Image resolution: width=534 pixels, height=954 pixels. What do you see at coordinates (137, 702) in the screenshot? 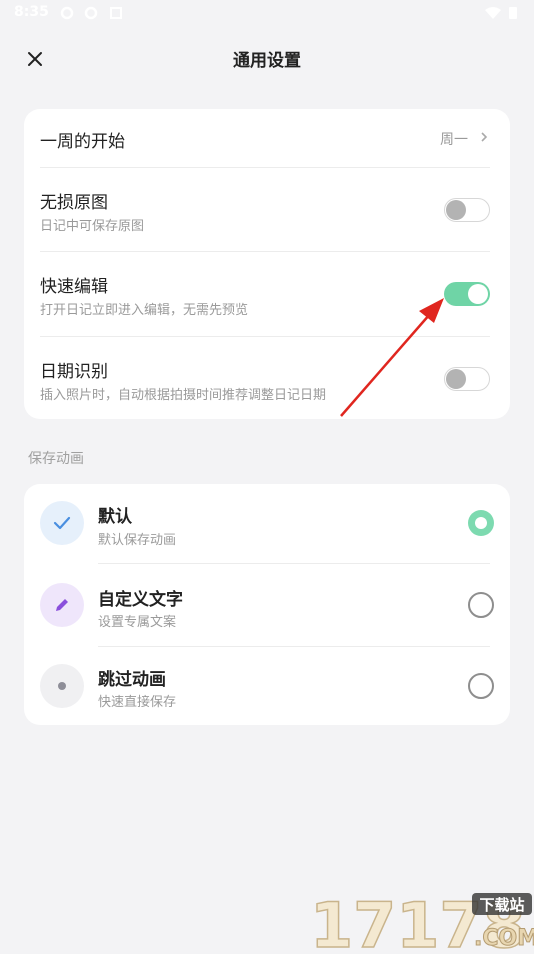
I see `option-subtitle: 快速直接保存` at bounding box center [137, 702].